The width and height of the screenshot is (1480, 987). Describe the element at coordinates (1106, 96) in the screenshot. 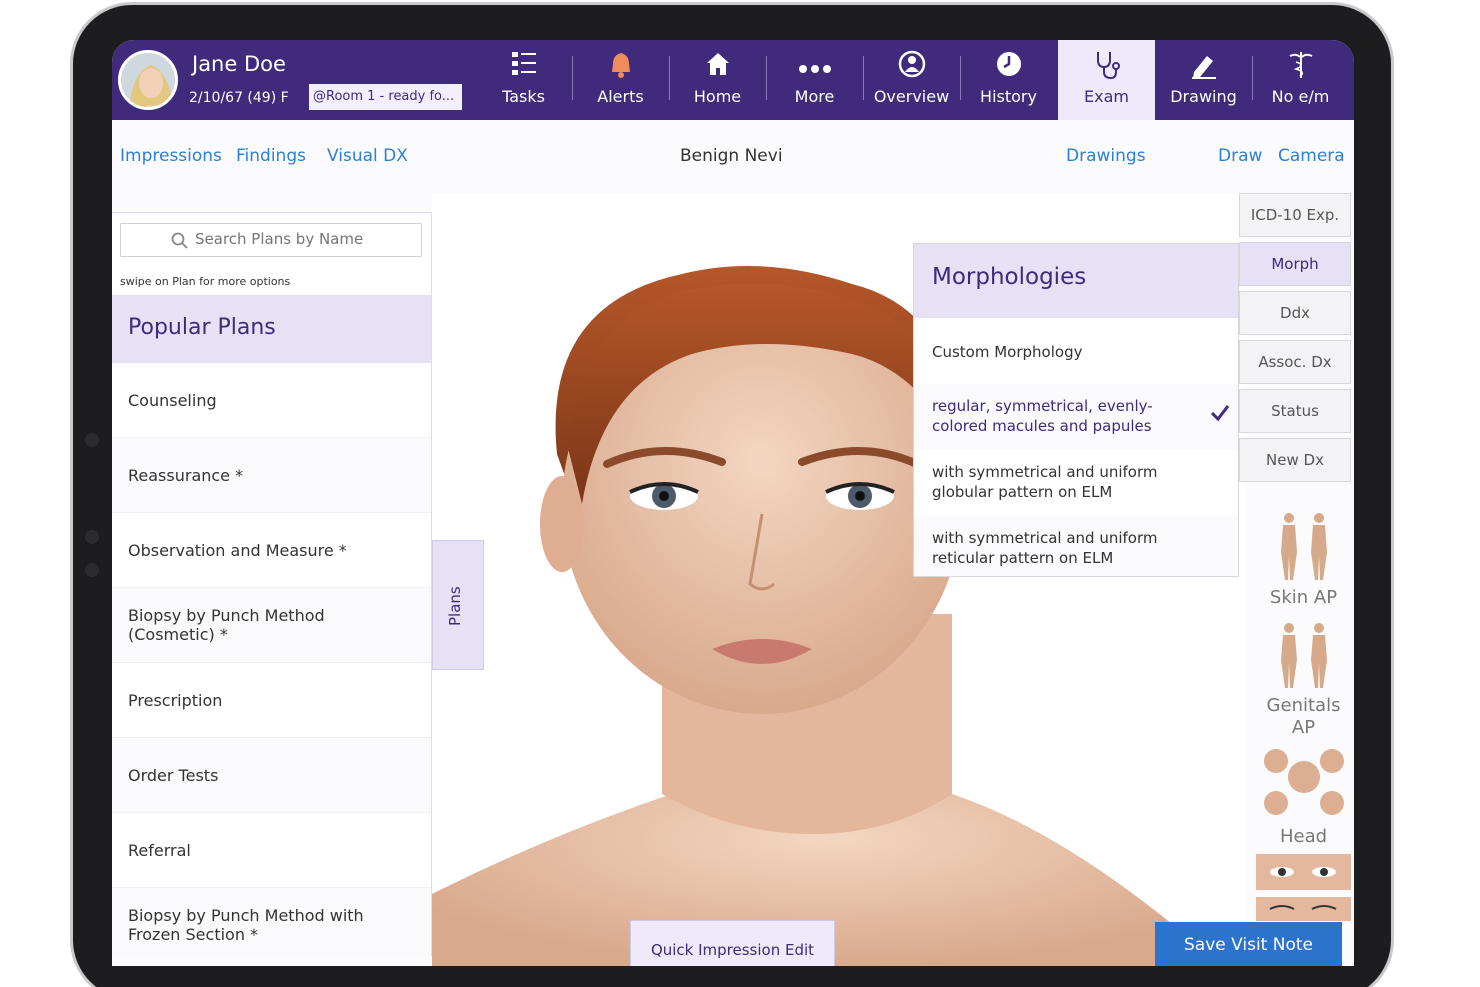

I see `nav-exam-label: Exam` at that location.